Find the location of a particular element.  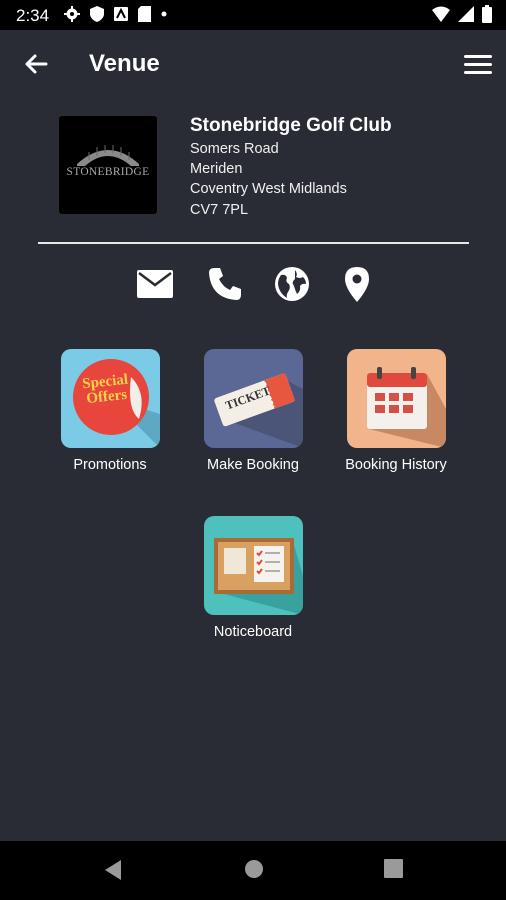

booking-history-tile: Booking History is located at coordinates (396, 411).